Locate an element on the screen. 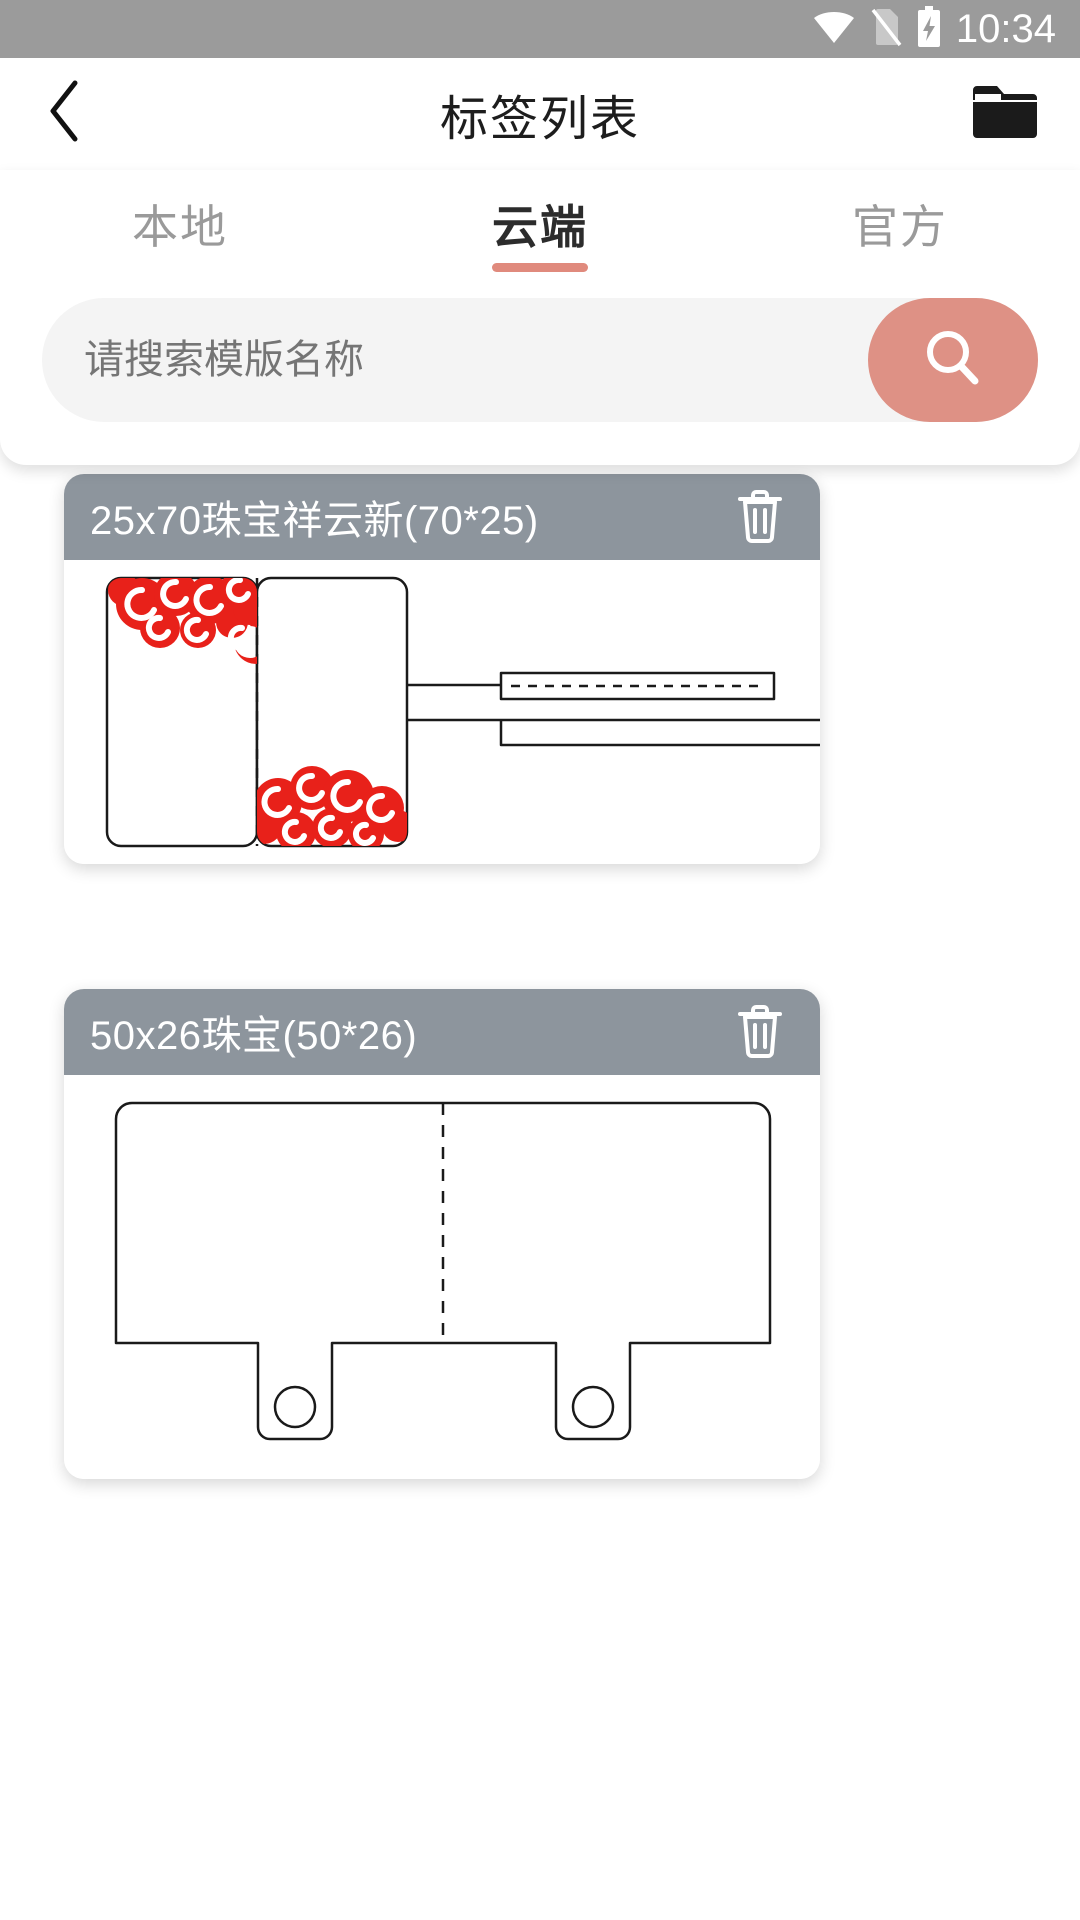 This screenshot has height=1920, width=1080. template-card: 25x70珠宝祥云新(70*25) is located at coordinates (442, 669).